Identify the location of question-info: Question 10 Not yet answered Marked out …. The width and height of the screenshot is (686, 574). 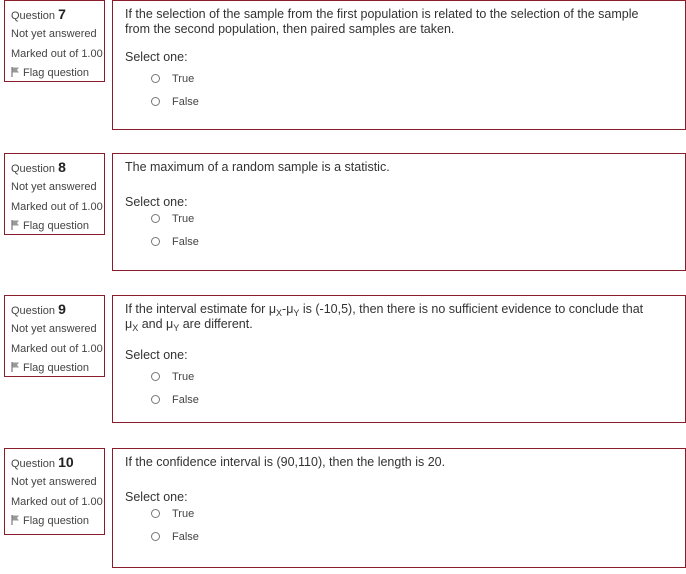
(54, 491).